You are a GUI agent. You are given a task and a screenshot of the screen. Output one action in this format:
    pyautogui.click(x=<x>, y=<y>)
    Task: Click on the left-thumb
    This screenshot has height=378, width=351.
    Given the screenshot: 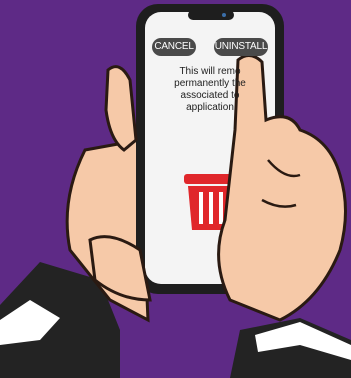 What is the action you would take?
    pyautogui.click(x=121, y=108)
    